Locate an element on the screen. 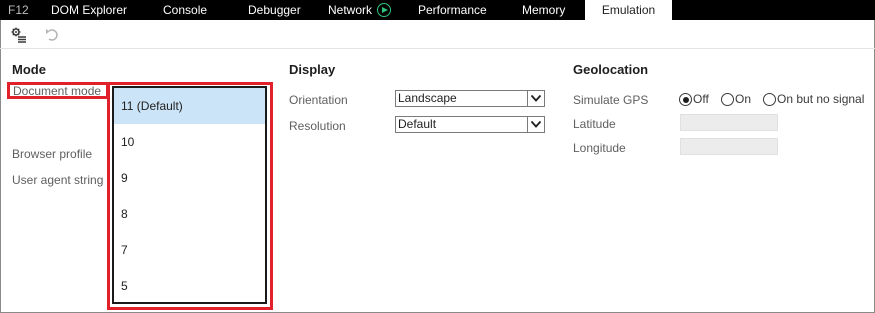 The width and height of the screenshot is (875, 313). tab-emulation: Emulation is located at coordinates (628, 10).